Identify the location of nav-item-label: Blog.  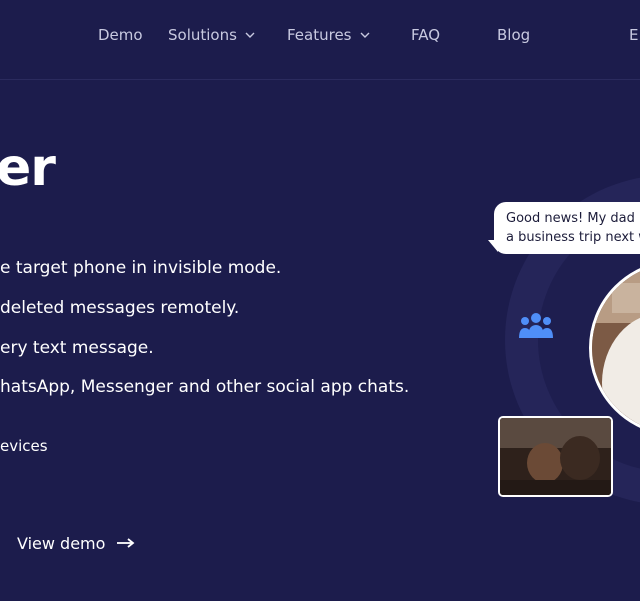
(514, 35).